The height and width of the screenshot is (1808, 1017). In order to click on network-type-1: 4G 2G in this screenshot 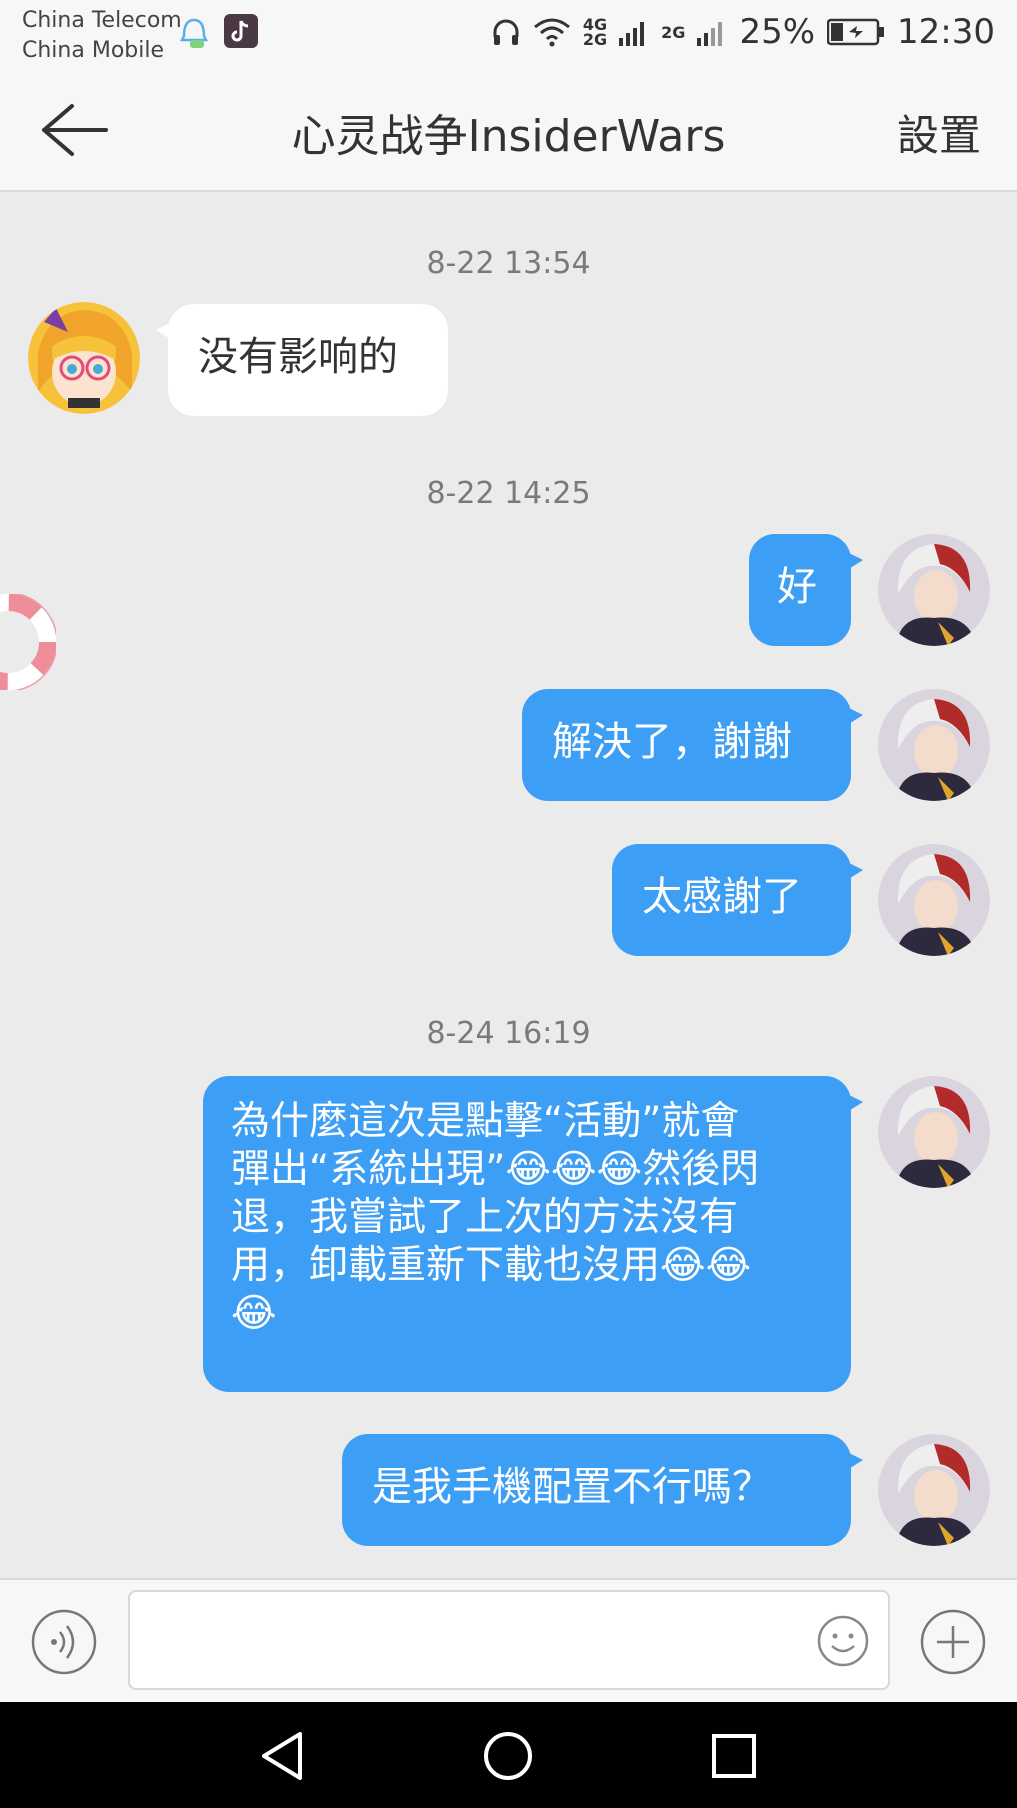, I will do `click(595, 32)`.